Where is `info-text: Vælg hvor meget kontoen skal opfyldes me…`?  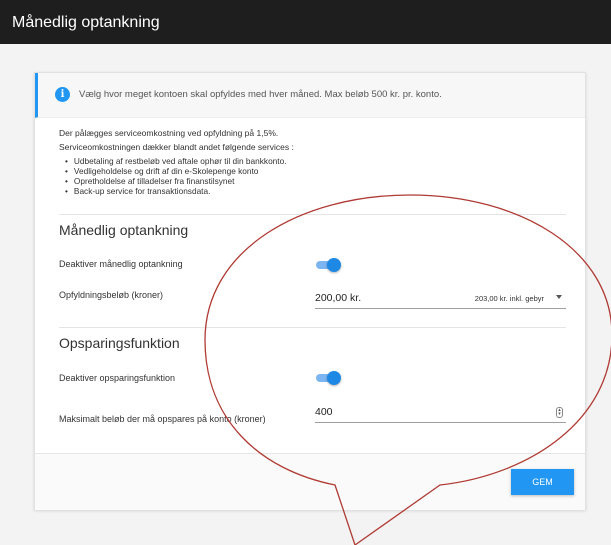 info-text: Vælg hvor meget kontoen skal opfyldes me… is located at coordinates (260, 94).